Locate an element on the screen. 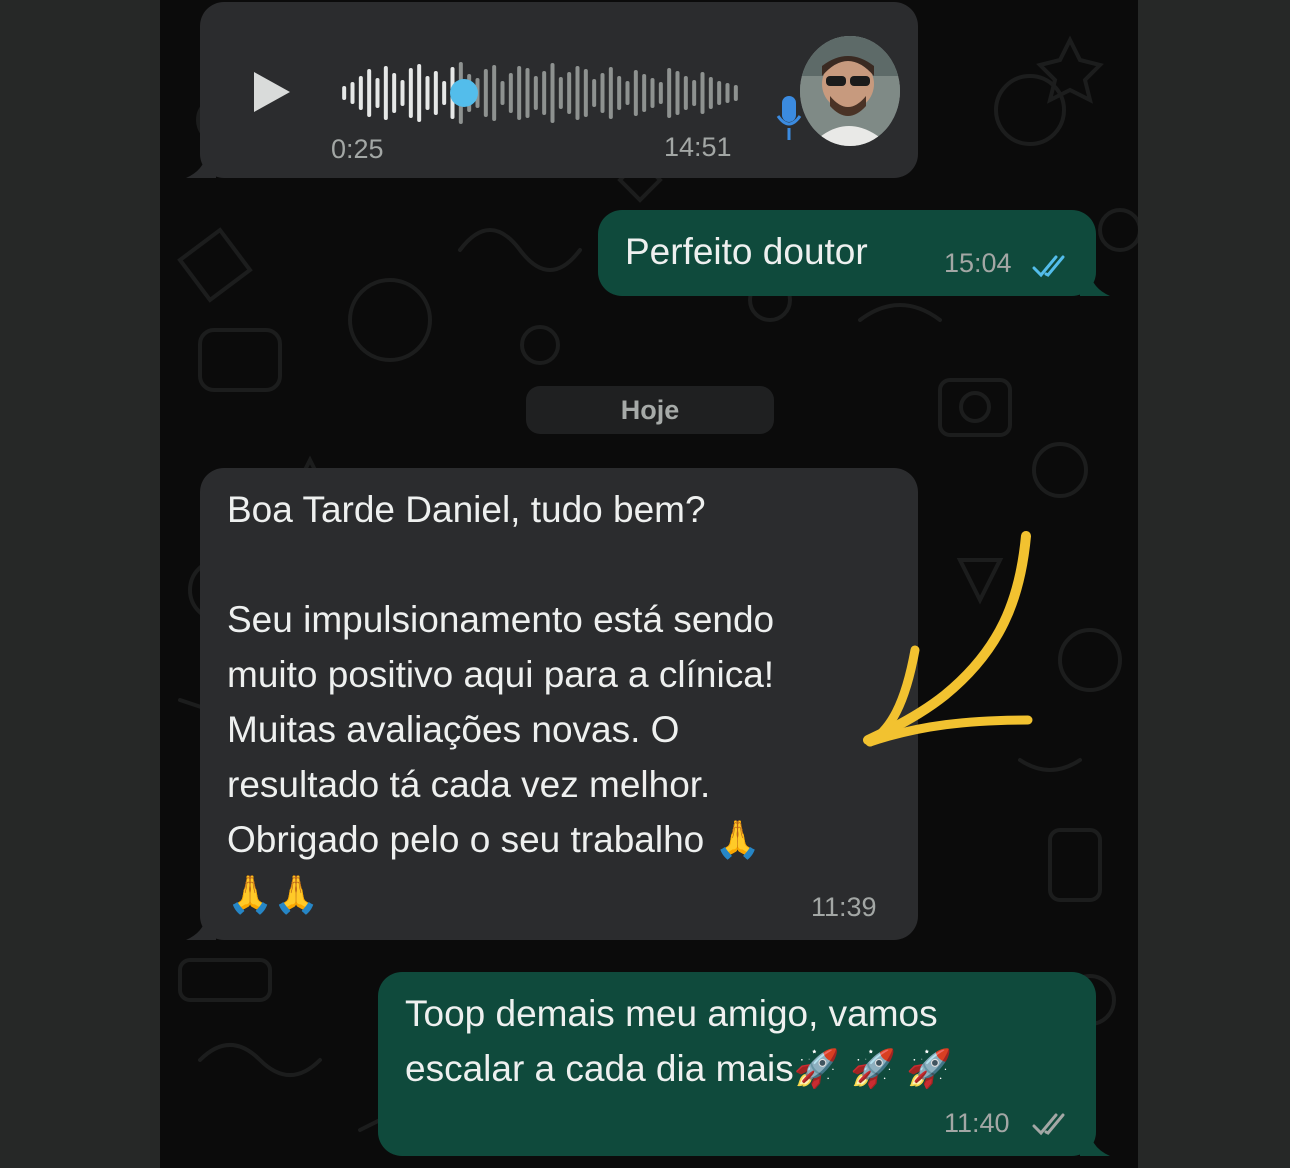 Image resolution: width=1290 pixels, height=1168 pixels. date-separator: Hoje is located at coordinates (650, 410).